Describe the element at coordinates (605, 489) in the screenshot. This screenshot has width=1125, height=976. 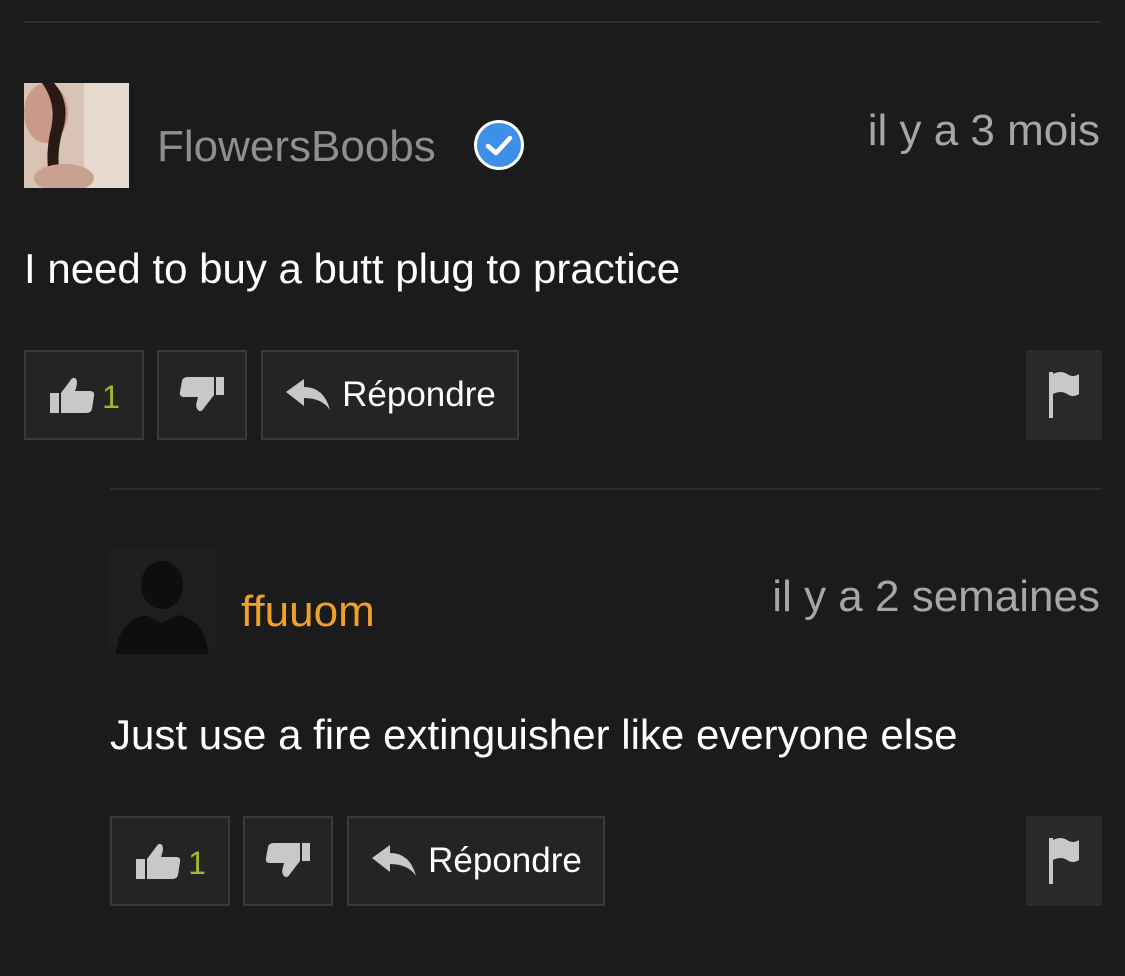
I see `reply-divider` at that location.